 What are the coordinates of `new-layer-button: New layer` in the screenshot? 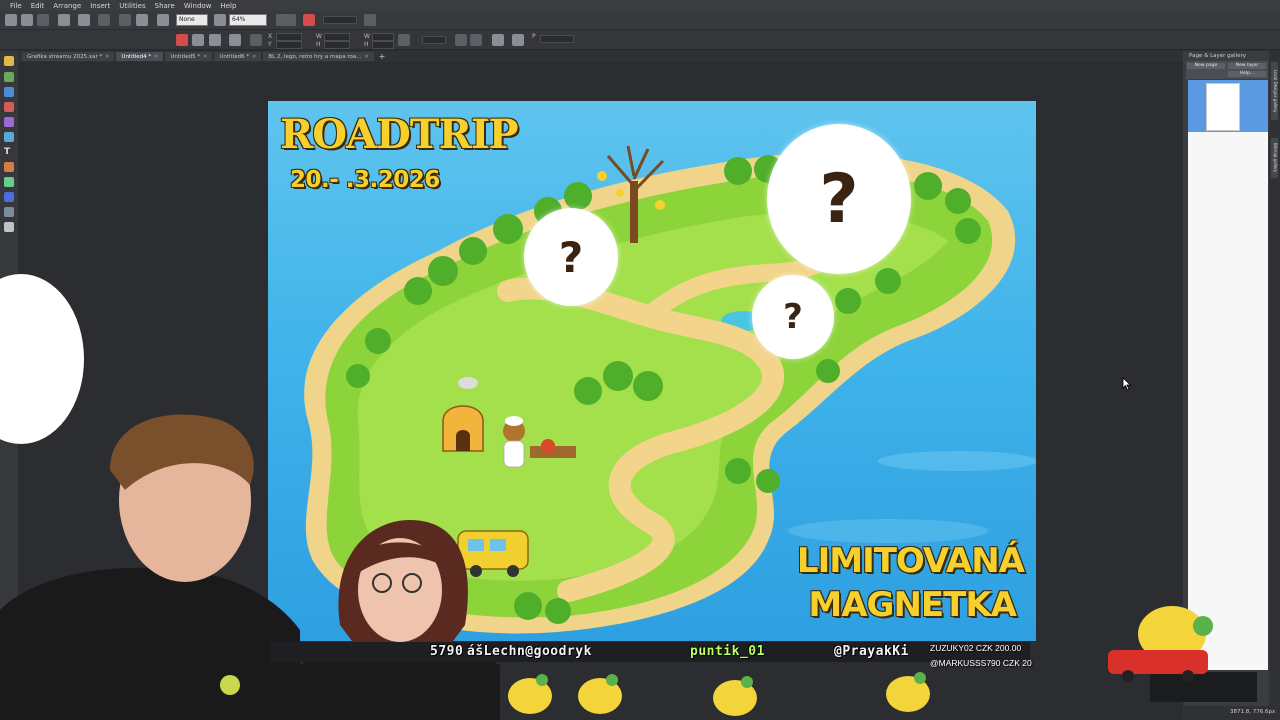 It's located at (1247, 66).